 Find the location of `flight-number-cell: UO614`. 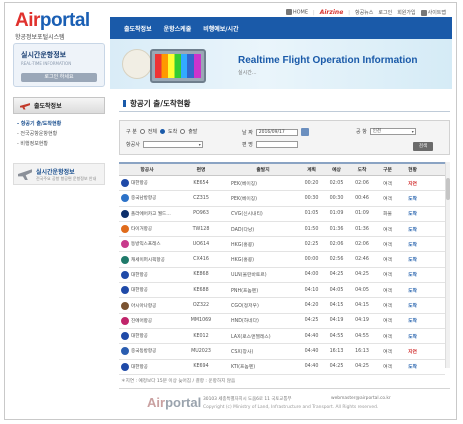

flight-number-cell: UO614 is located at coordinates (201, 244).